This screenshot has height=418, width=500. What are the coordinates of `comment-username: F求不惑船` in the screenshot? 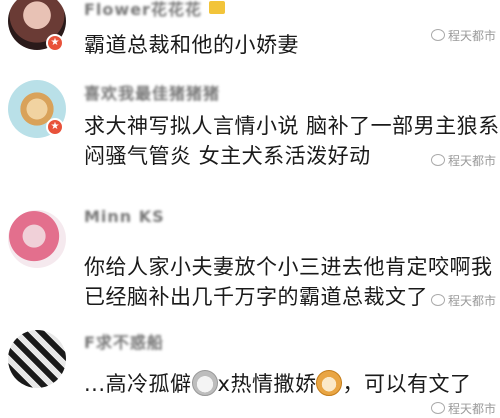 It's located at (124, 341).